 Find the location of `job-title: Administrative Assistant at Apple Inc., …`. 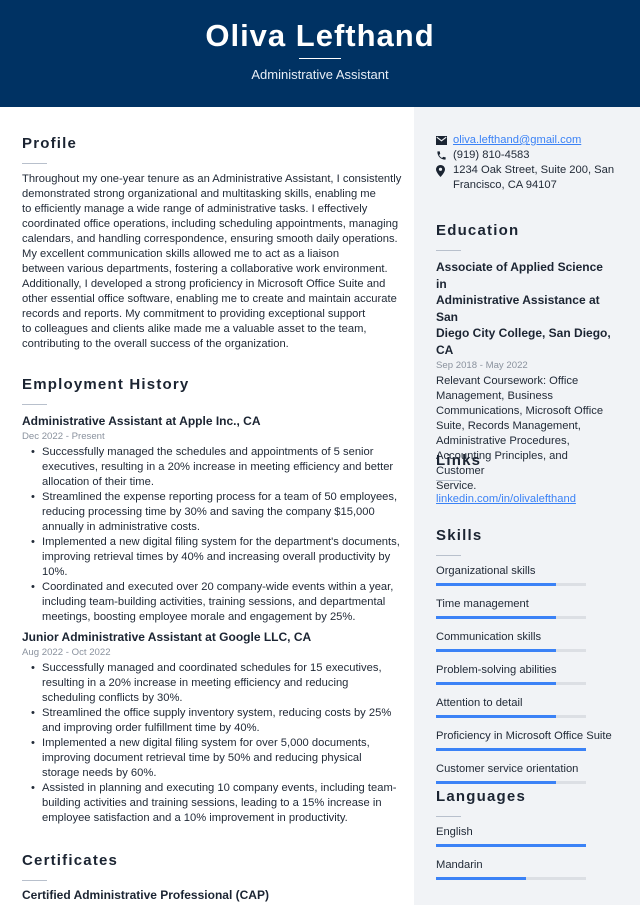

job-title: Administrative Assistant at Apple Inc., … is located at coordinates (141, 421).